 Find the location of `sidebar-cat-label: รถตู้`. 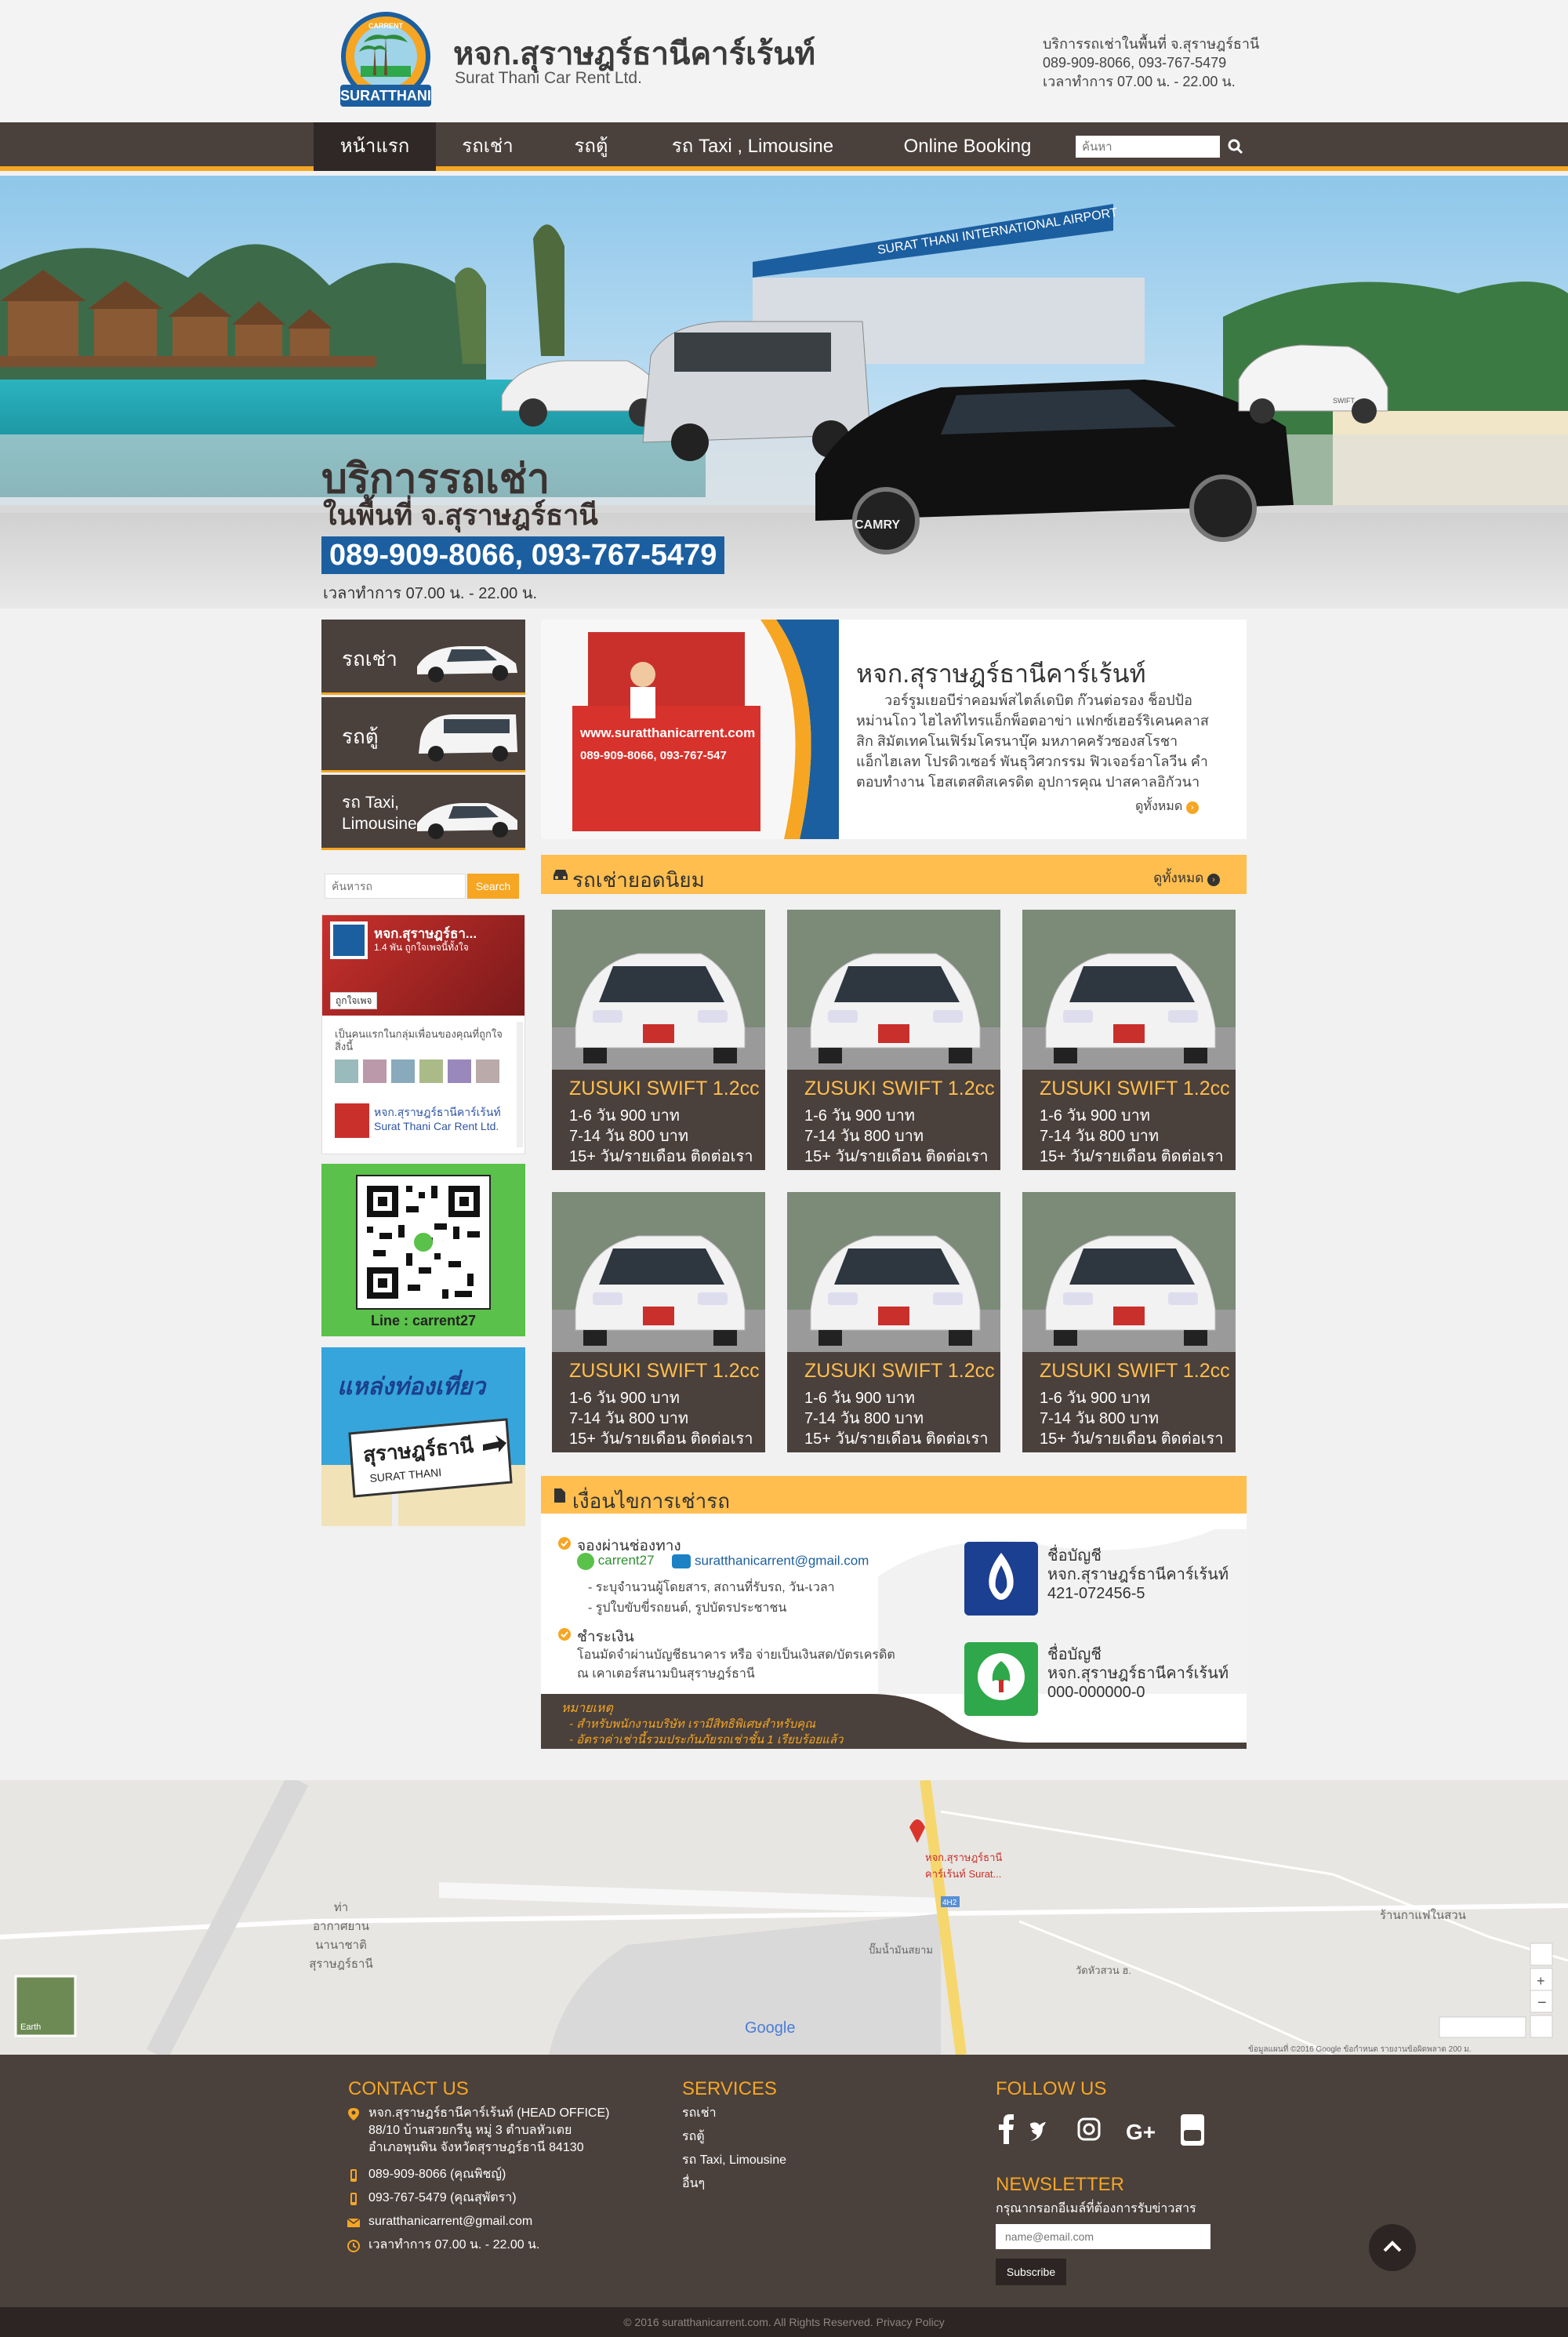

sidebar-cat-label: รถตู้ is located at coordinates (360, 736).